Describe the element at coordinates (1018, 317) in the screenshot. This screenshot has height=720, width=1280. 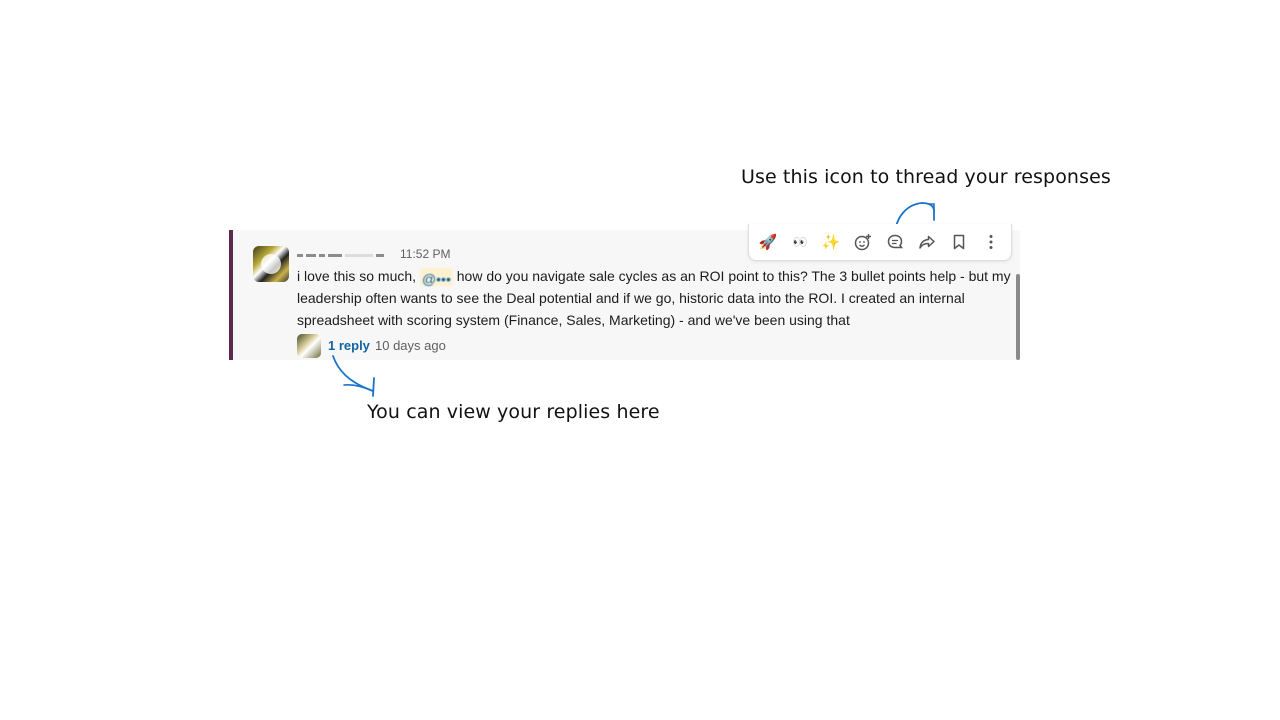
I see `scrollbar` at that location.